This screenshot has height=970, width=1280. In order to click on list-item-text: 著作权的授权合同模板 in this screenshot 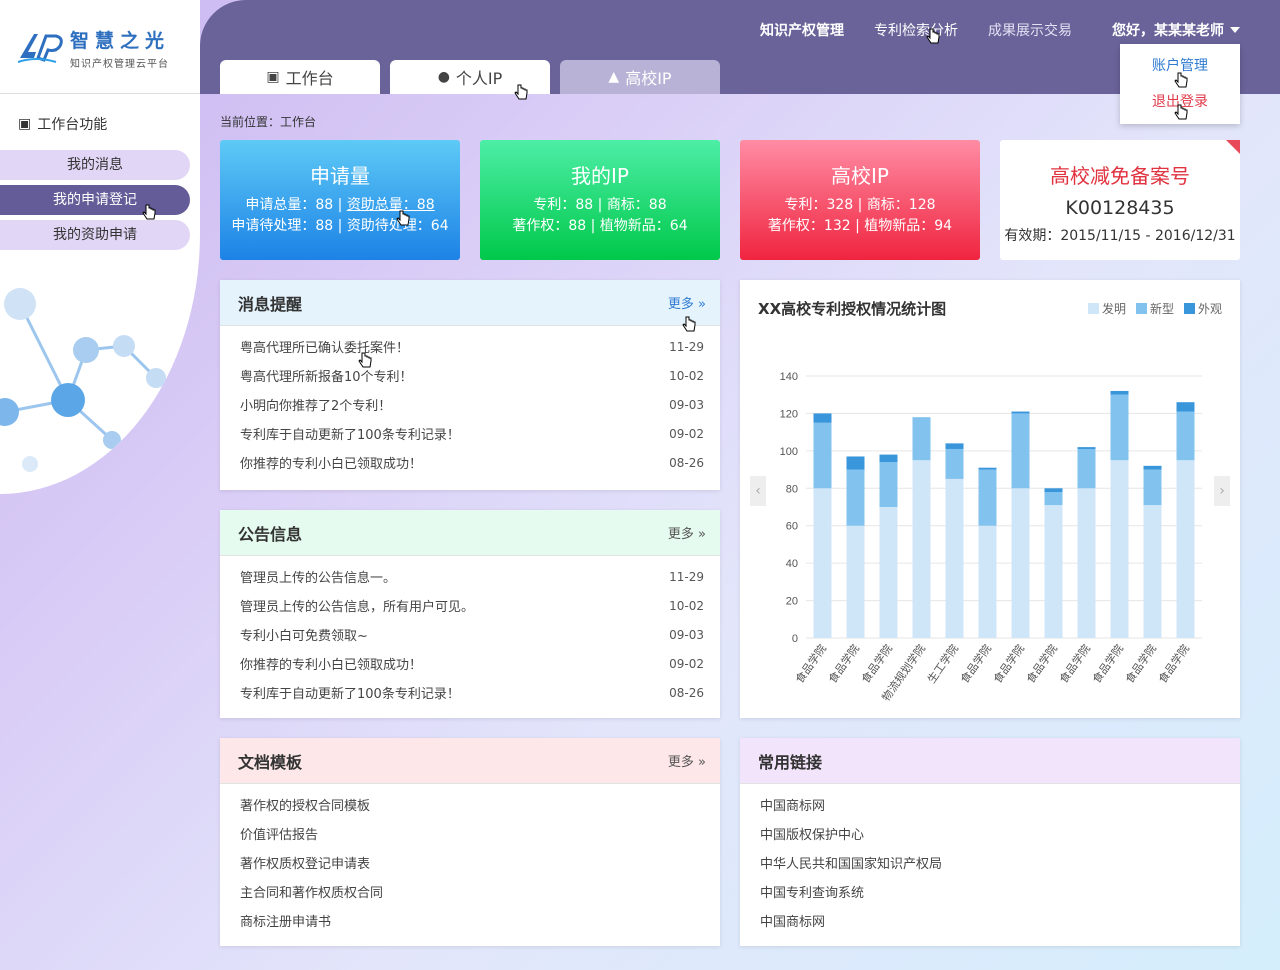, I will do `click(305, 806)`.